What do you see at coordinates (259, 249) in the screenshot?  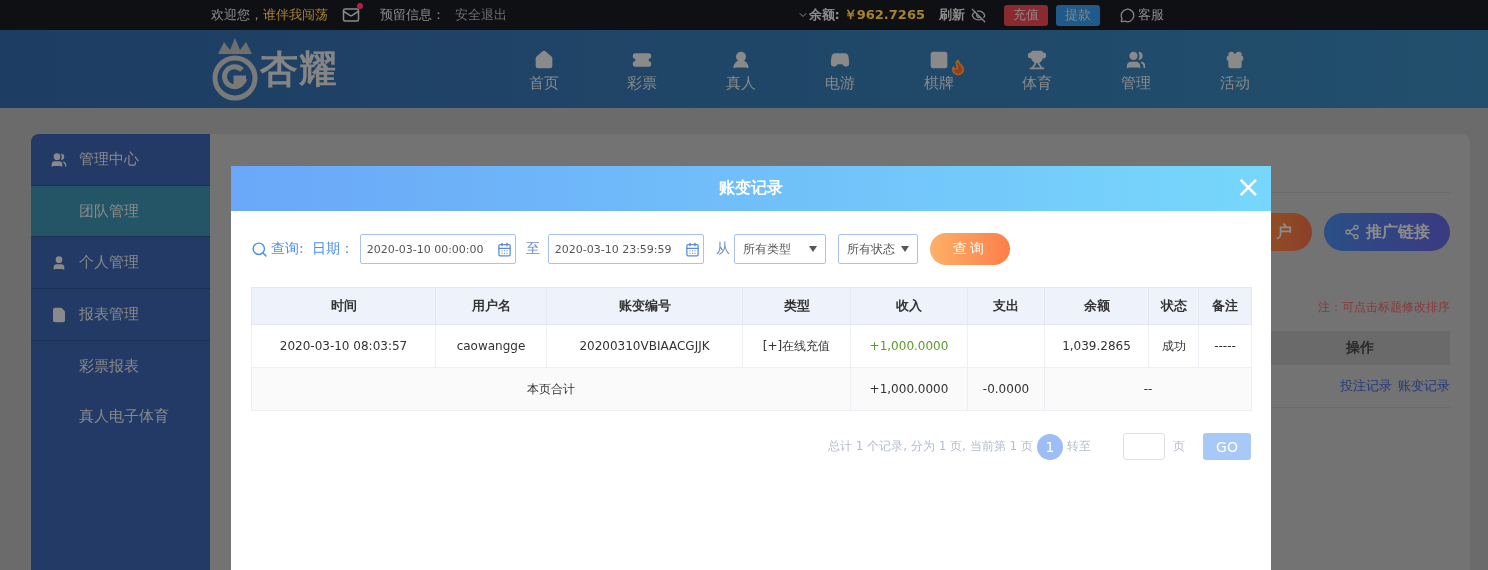 I see `search-icon` at bounding box center [259, 249].